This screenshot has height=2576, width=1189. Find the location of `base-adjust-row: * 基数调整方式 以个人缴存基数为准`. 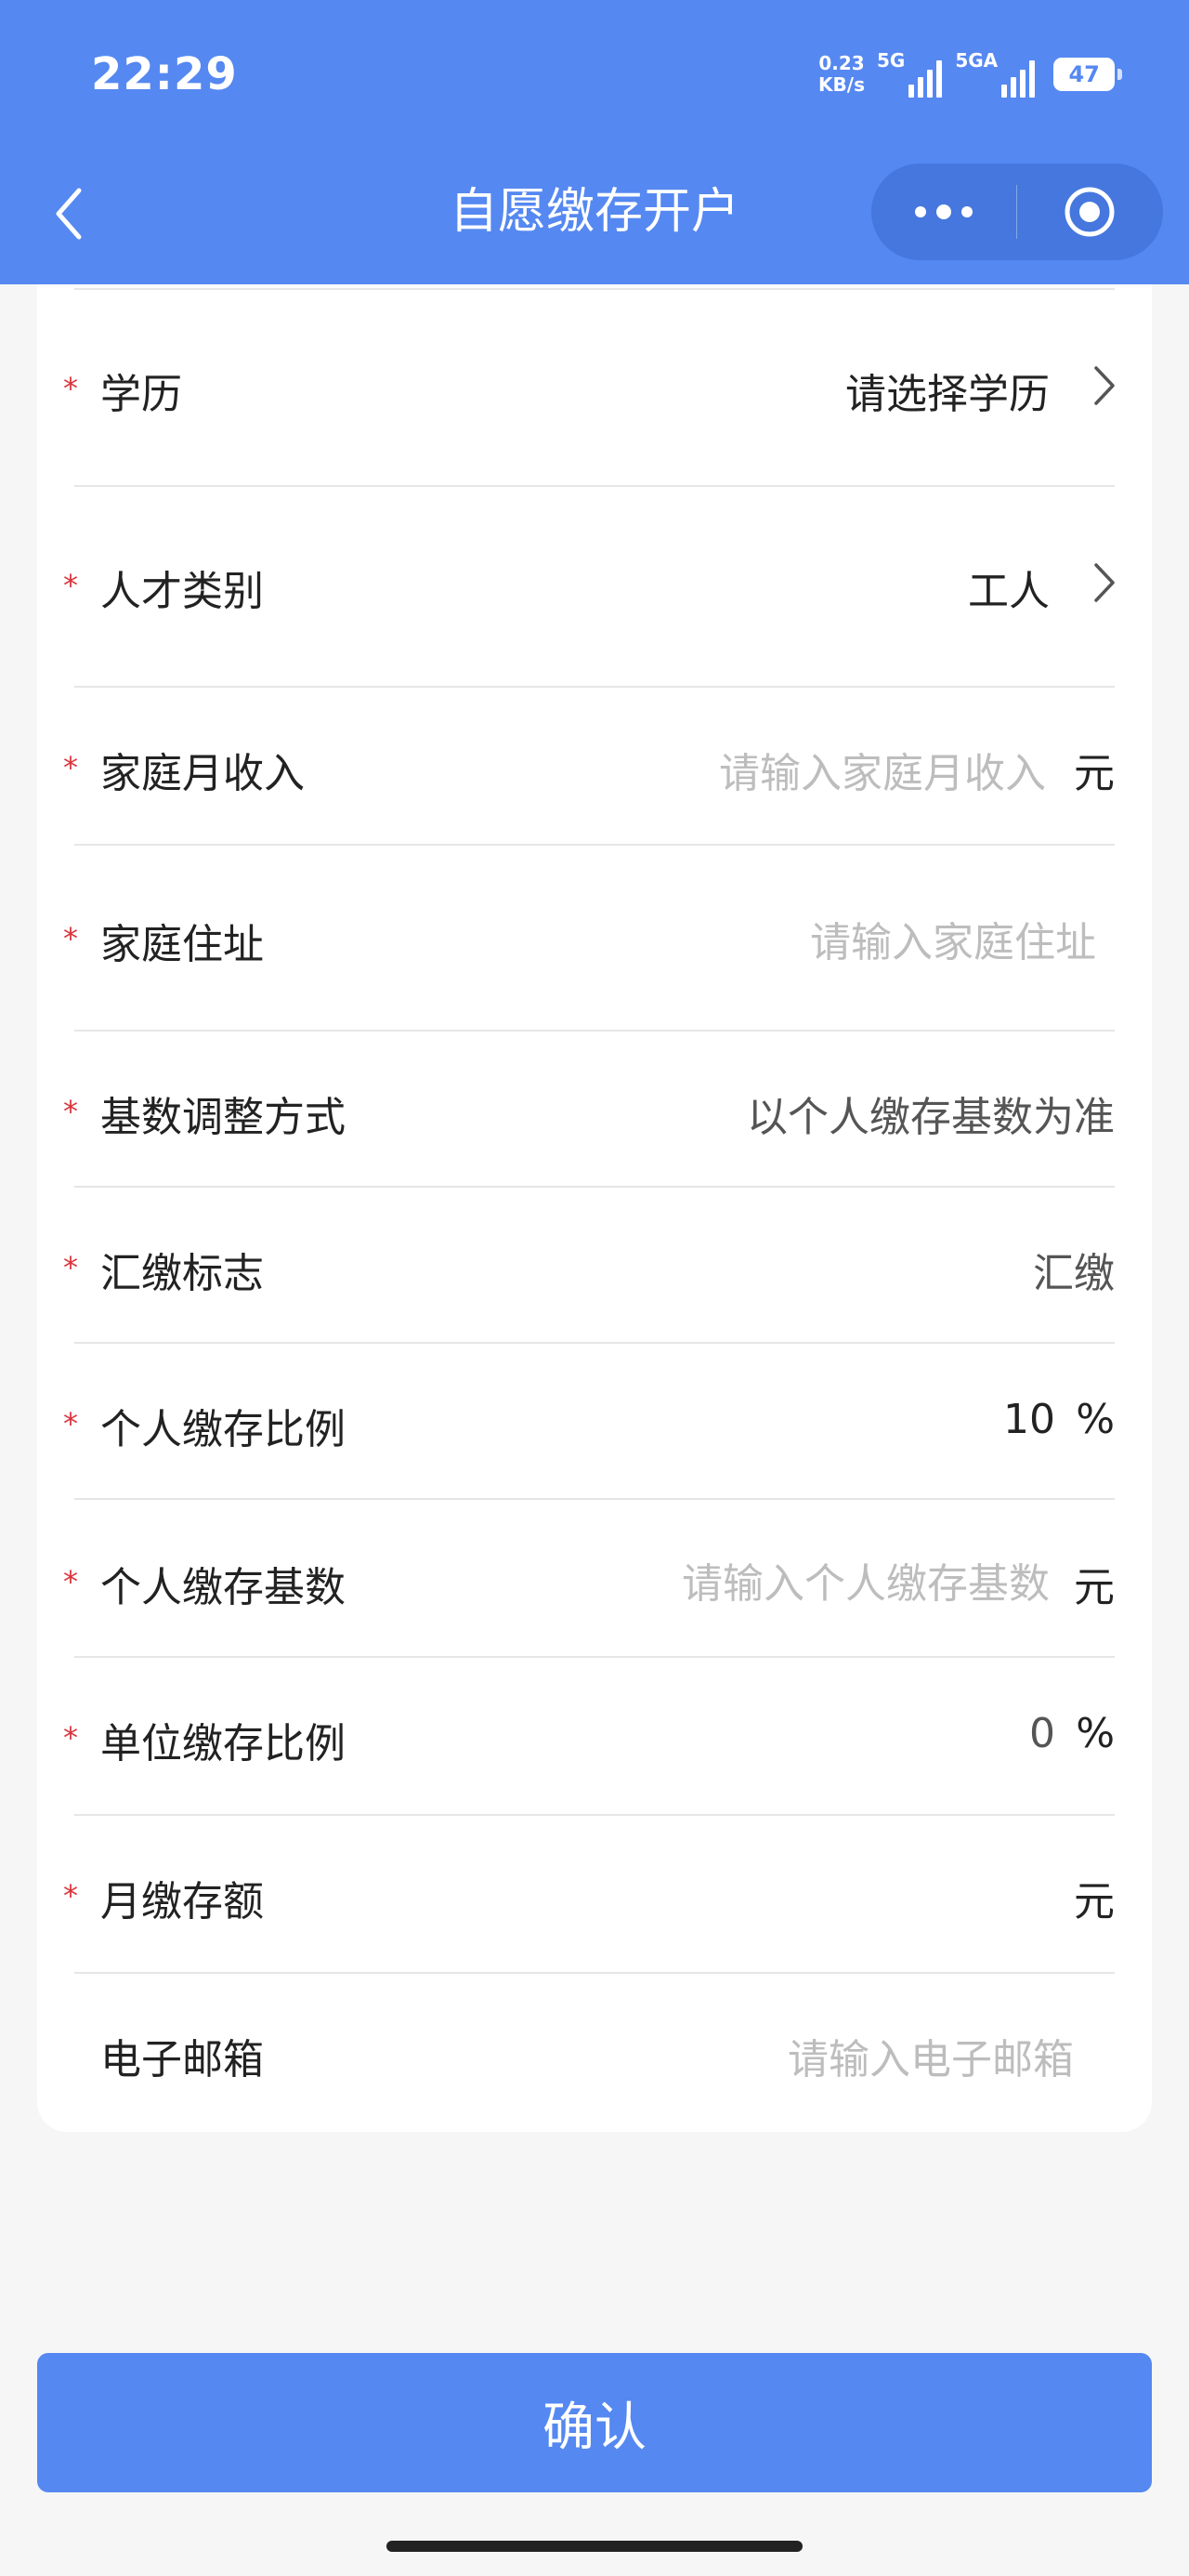

base-adjust-row: * 基数调整方式 以个人缴存基数为准 is located at coordinates (594, 1109).